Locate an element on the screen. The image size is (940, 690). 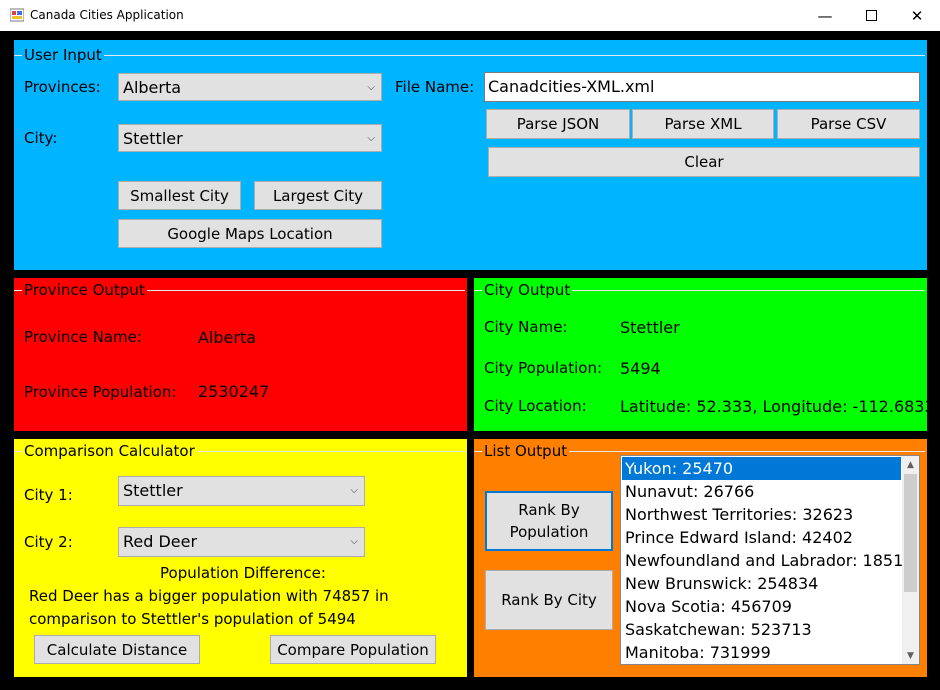
title-bar: Canada Cities Application — ✕ is located at coordinates (470, 15).